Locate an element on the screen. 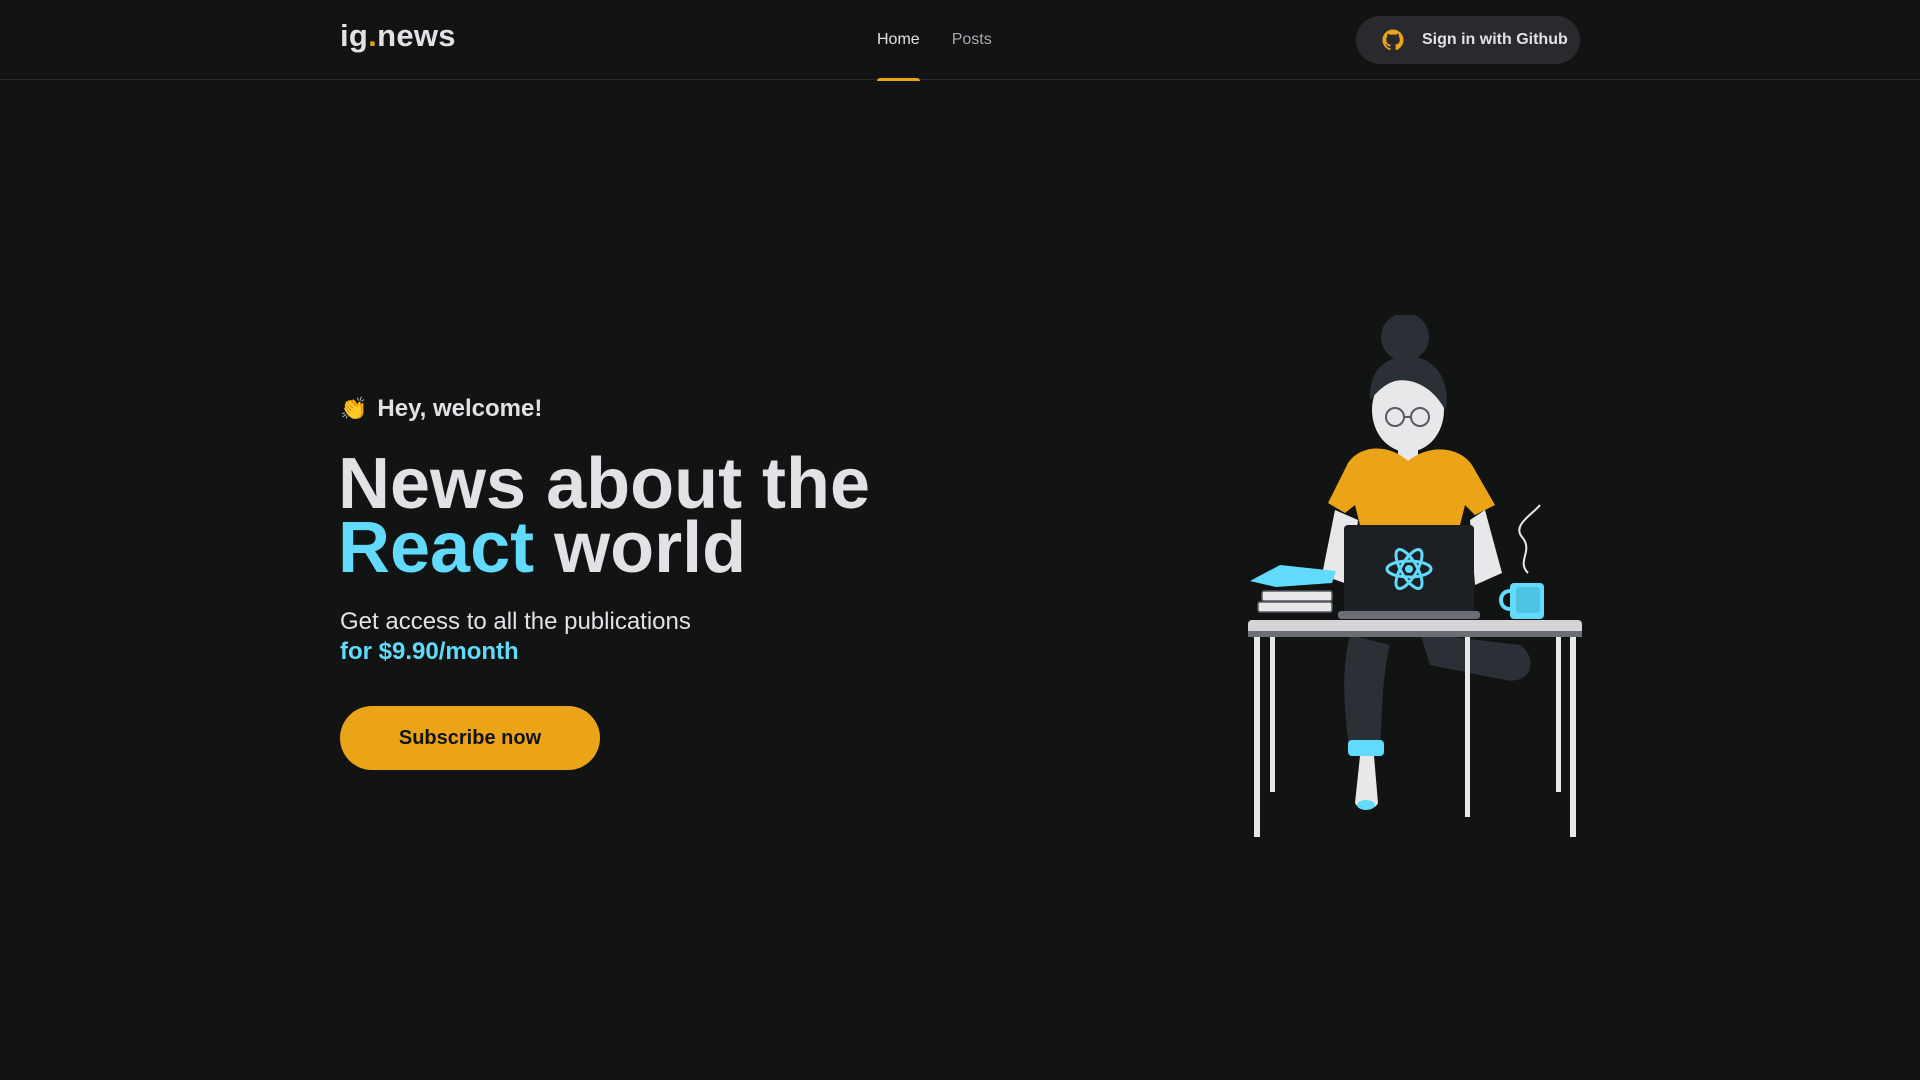  sign-in-label: Sign in with Github is located at coordinates (1495, 39).